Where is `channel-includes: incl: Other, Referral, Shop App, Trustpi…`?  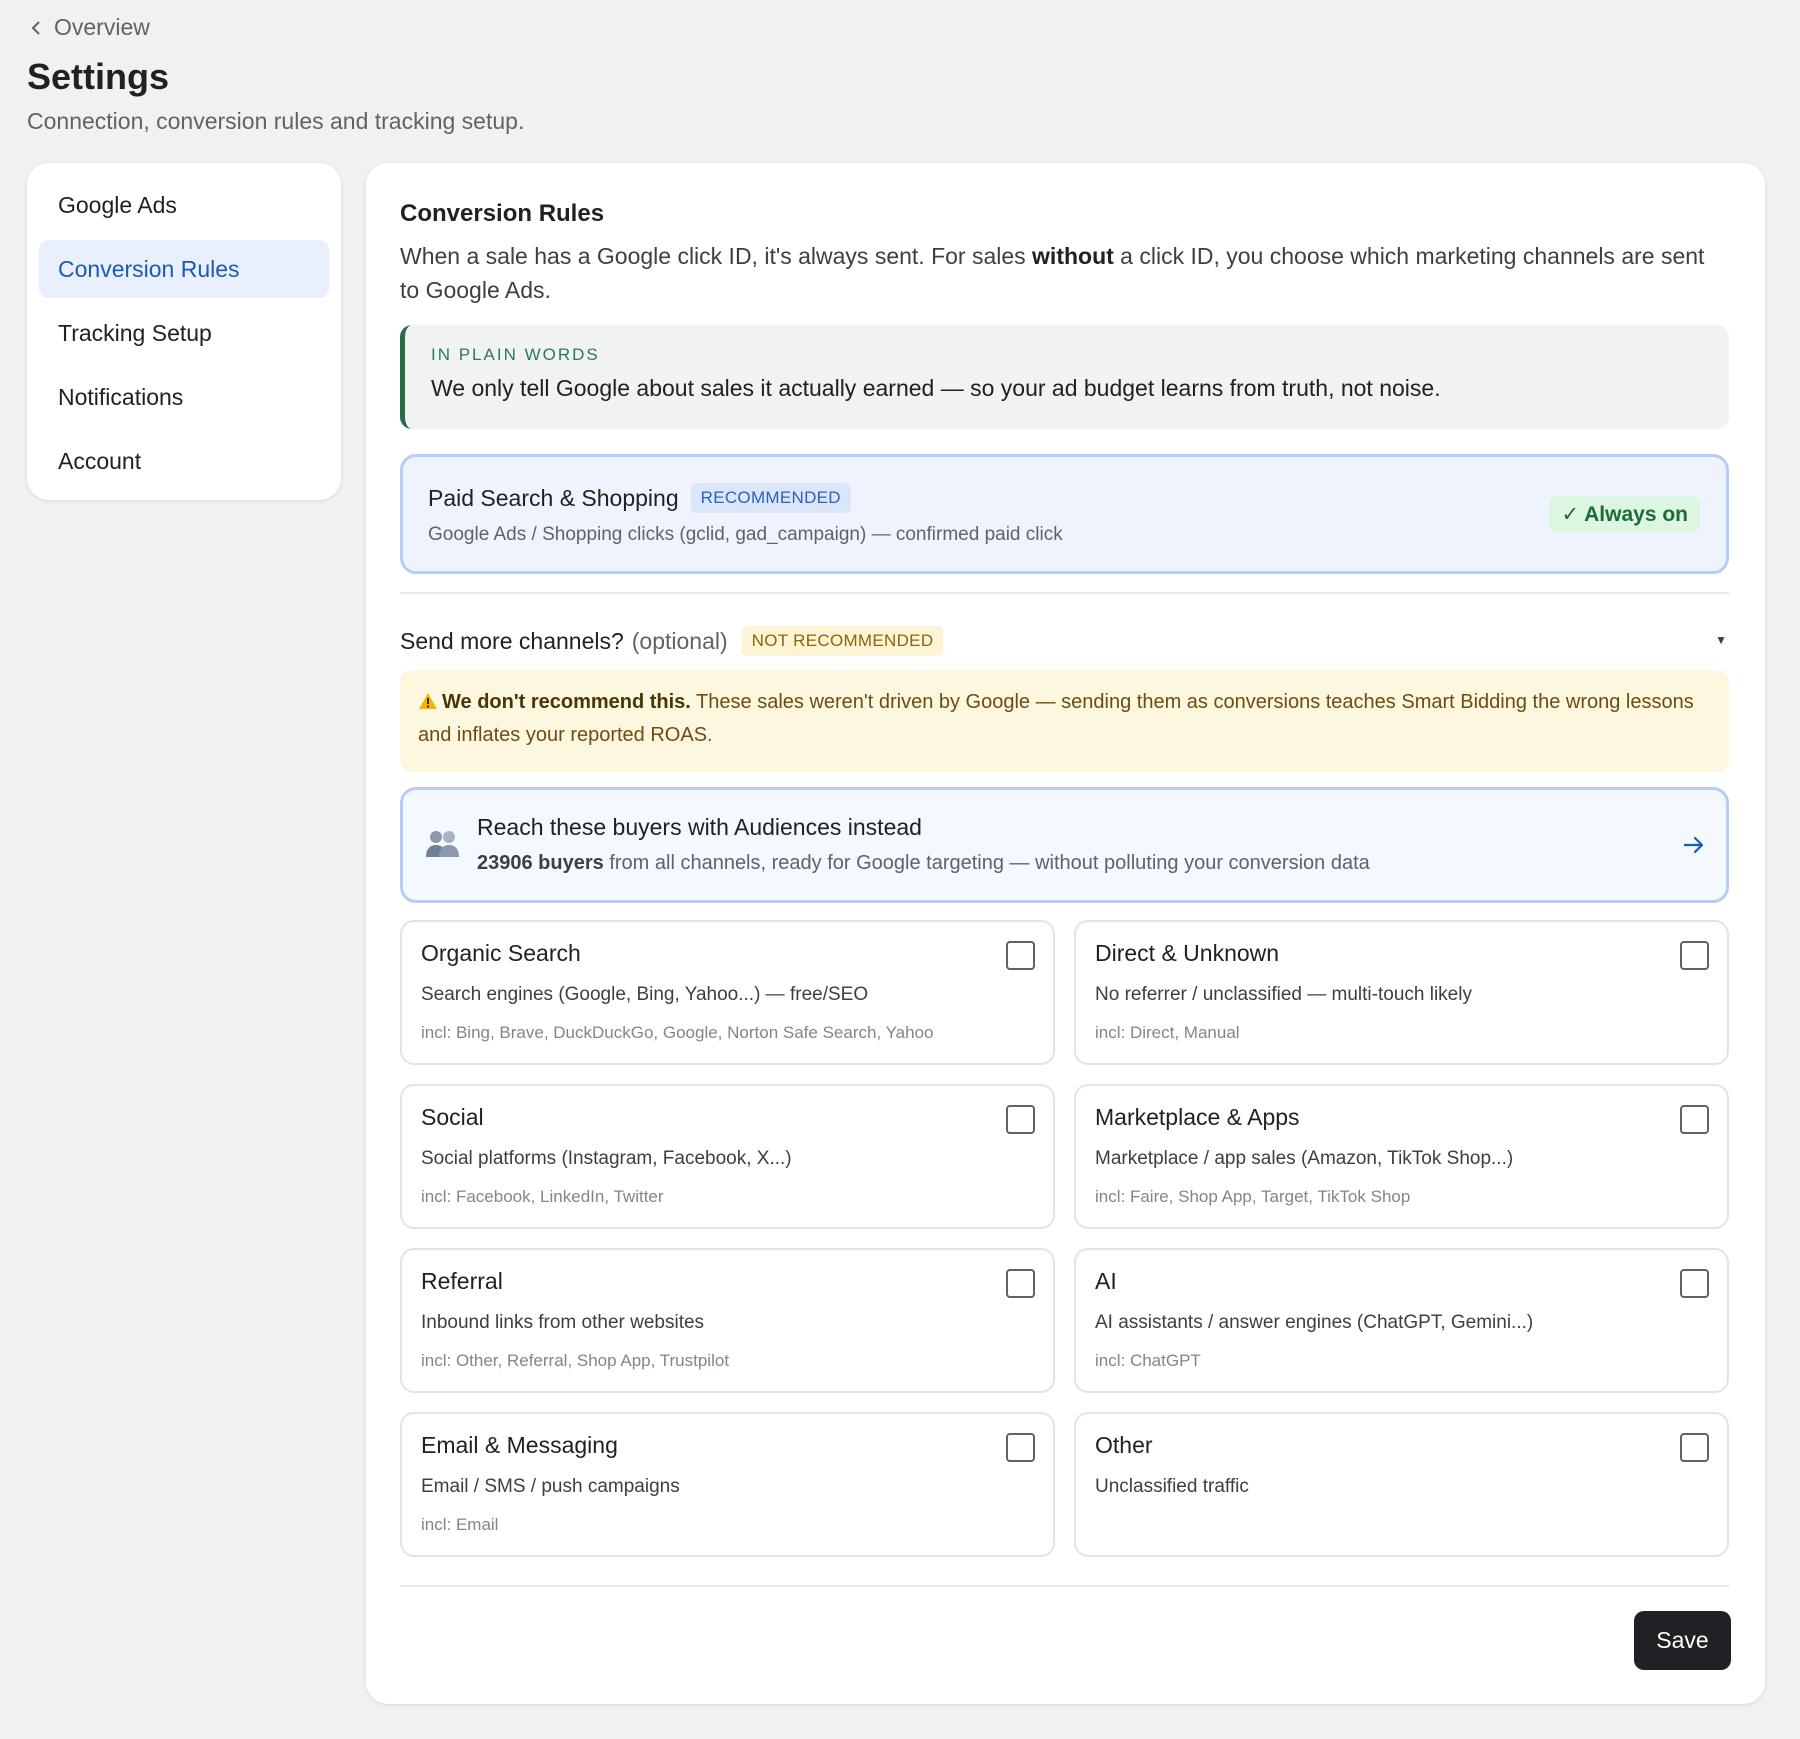
channel-includes: incl: Other, Referral, Shop App, Trustpi… is located at coordinates (575, 1360).